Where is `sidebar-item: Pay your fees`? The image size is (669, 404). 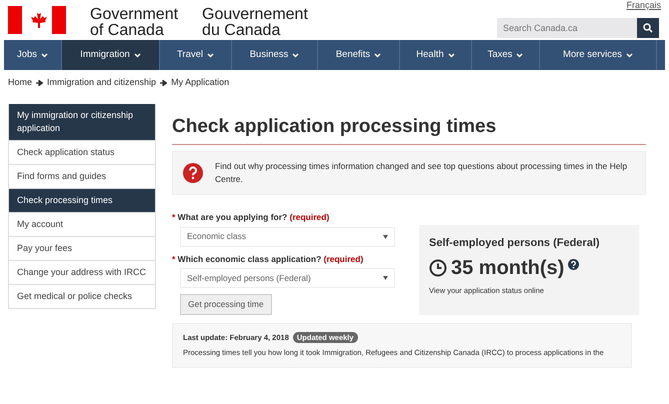
sidebar-item: Pay your fees is located at coordinates (82, 248).